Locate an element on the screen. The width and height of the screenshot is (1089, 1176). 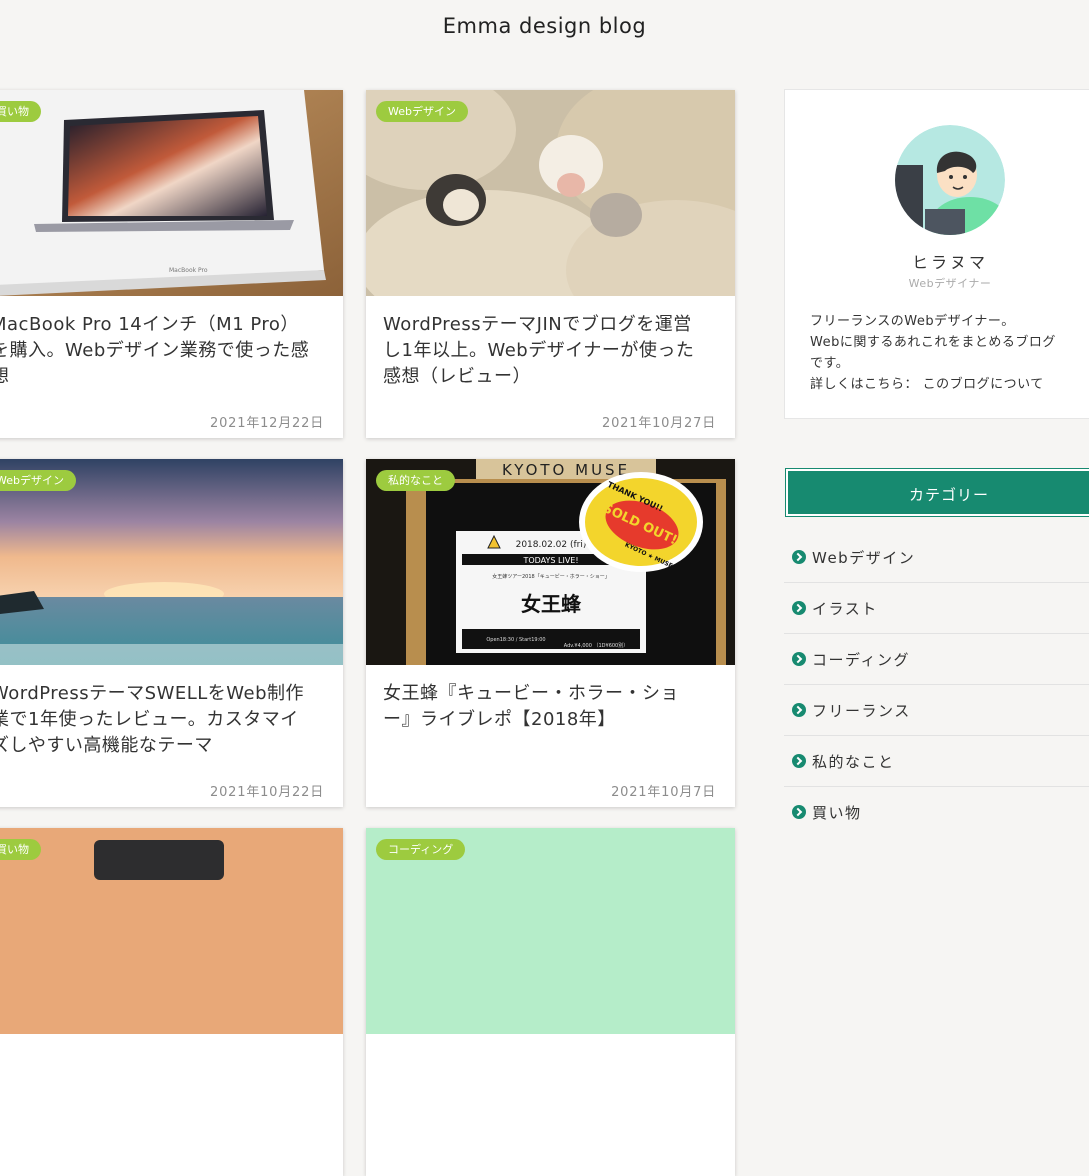
category-item-shopping: 買い物 is located at coordinates (936, 812).